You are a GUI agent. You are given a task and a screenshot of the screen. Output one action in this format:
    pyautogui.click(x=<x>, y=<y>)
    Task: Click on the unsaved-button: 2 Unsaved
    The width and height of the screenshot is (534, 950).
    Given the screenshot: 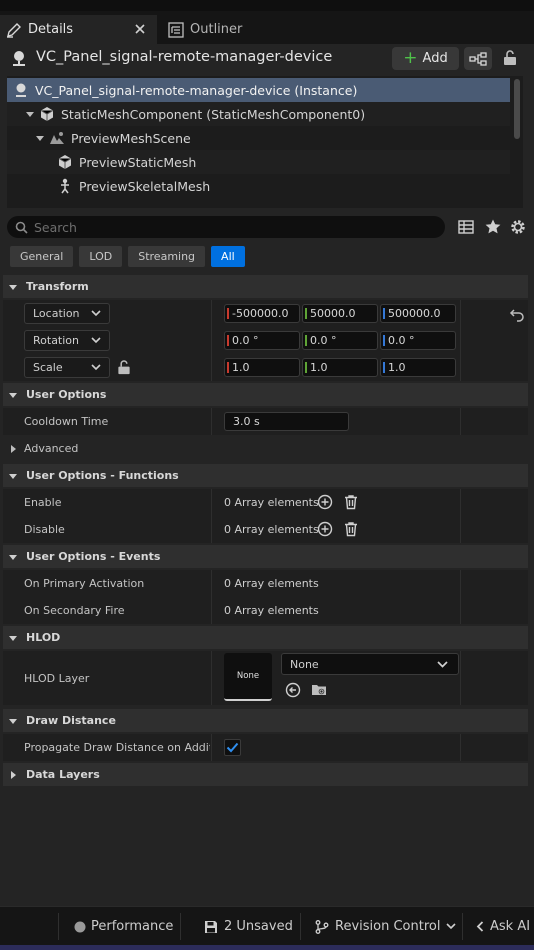 What is the action you would take?
    pyautogui.click(x=248, y=926)
    